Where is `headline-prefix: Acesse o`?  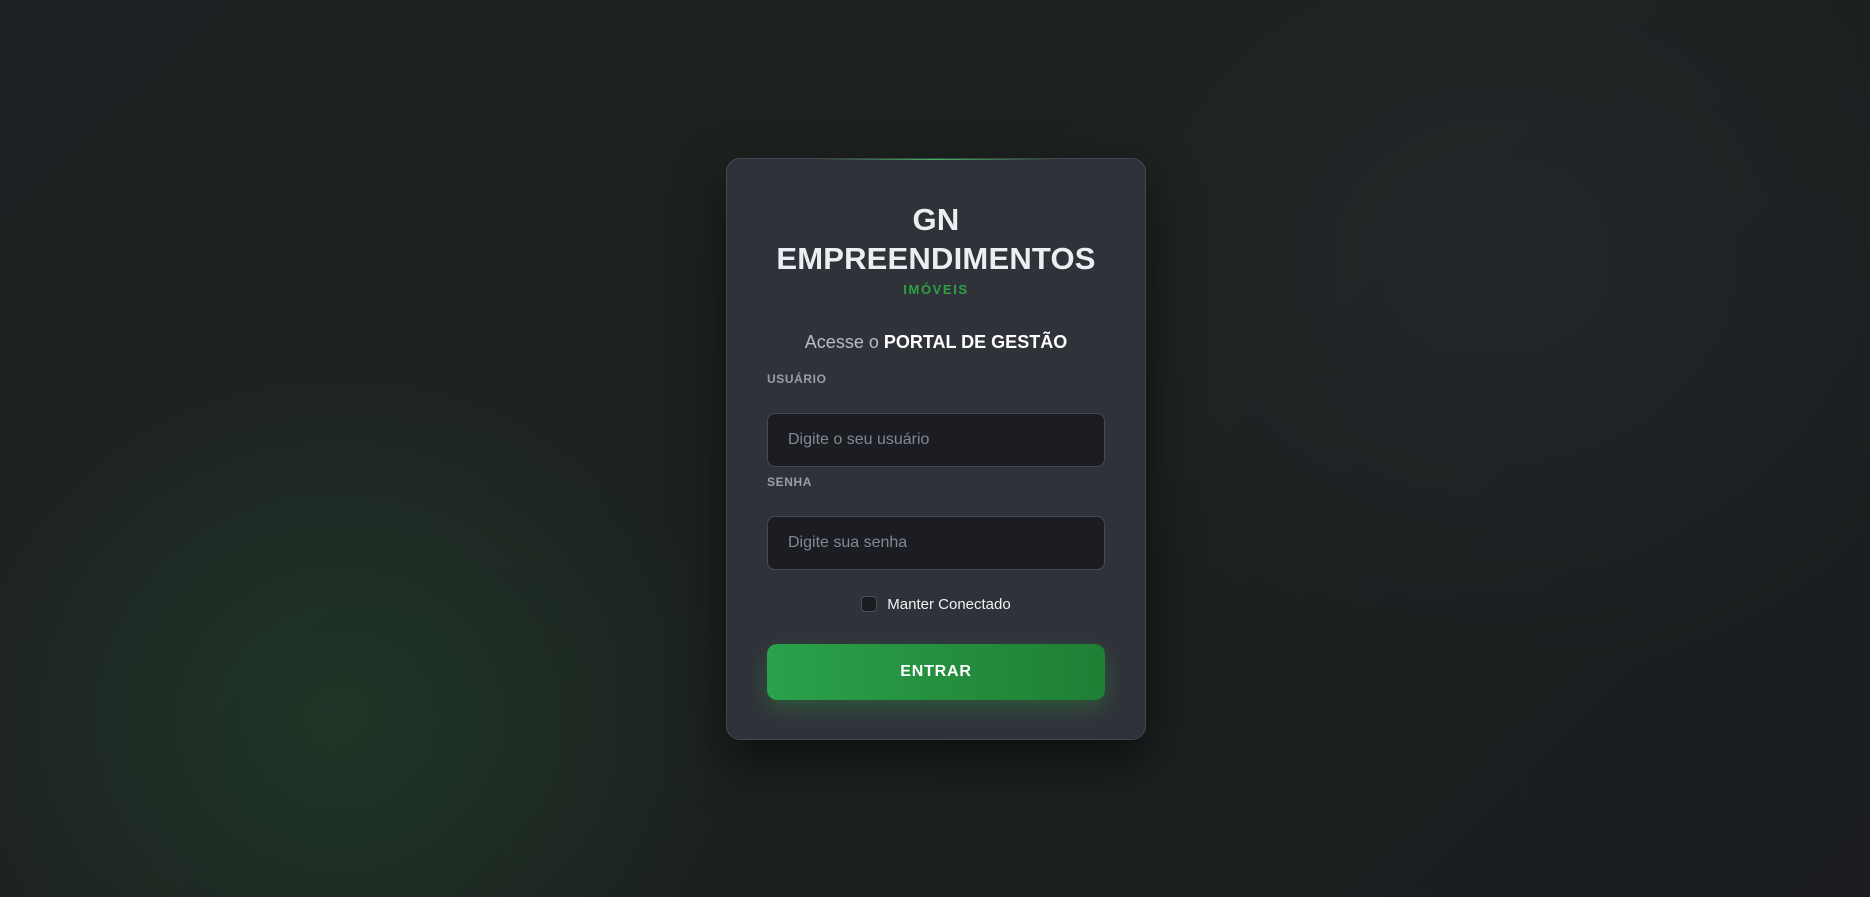
headline-prefix: Acesse o is located at coordinates (844, 342).